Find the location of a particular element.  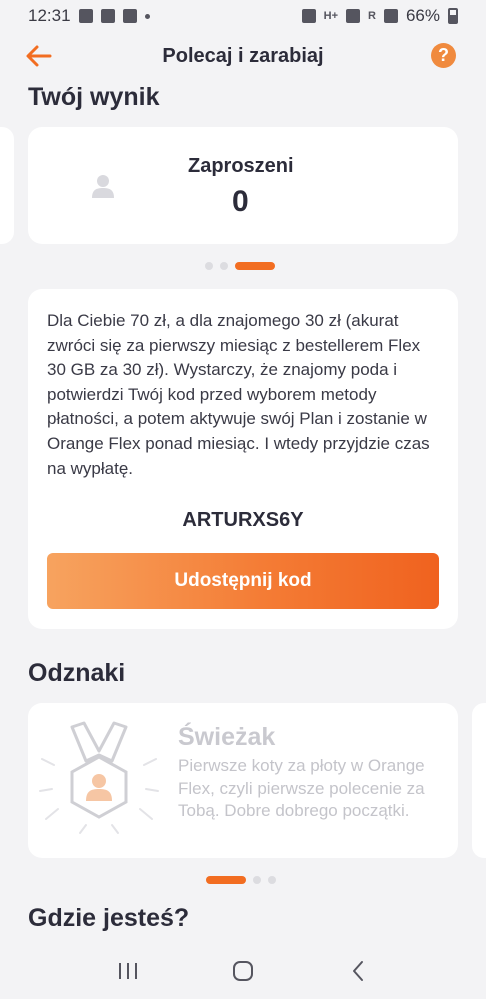

badges-pager is located at coordinates (241, 880).